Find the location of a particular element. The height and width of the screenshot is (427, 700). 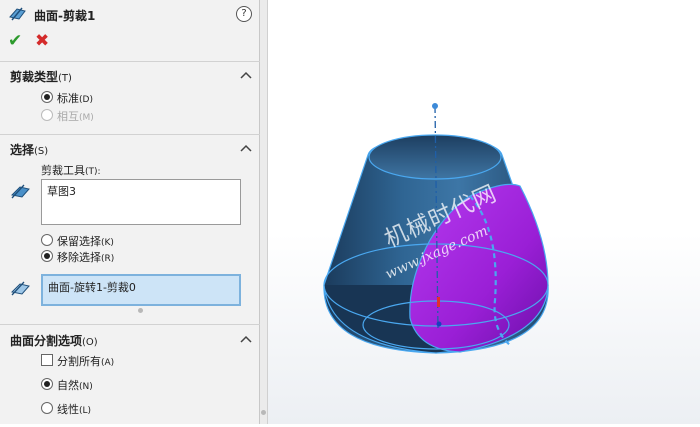

trim-tool-label: 剪裁工具(T): is located at coordinates (71, 170).